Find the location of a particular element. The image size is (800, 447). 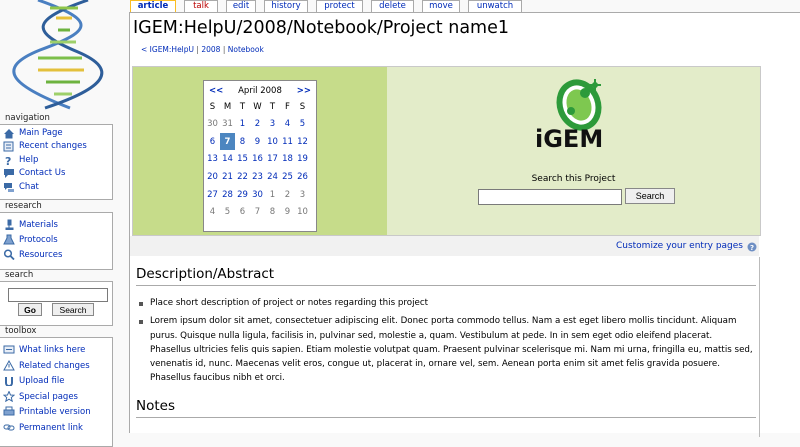

calendar-day: 22 is located at coordinates (242, 177).